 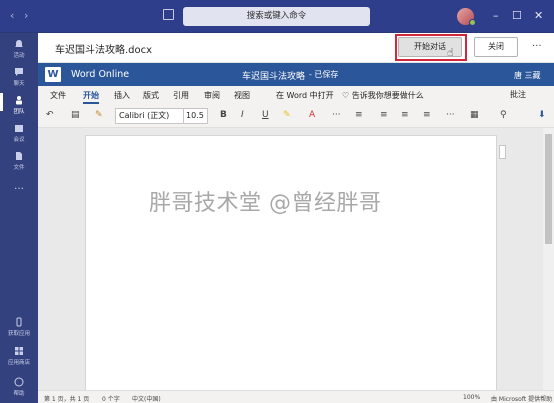 What do you see at coordinates (312, 115) in the screenshot?
I see `font-color-icon: A` at bounding box center [312, 115].